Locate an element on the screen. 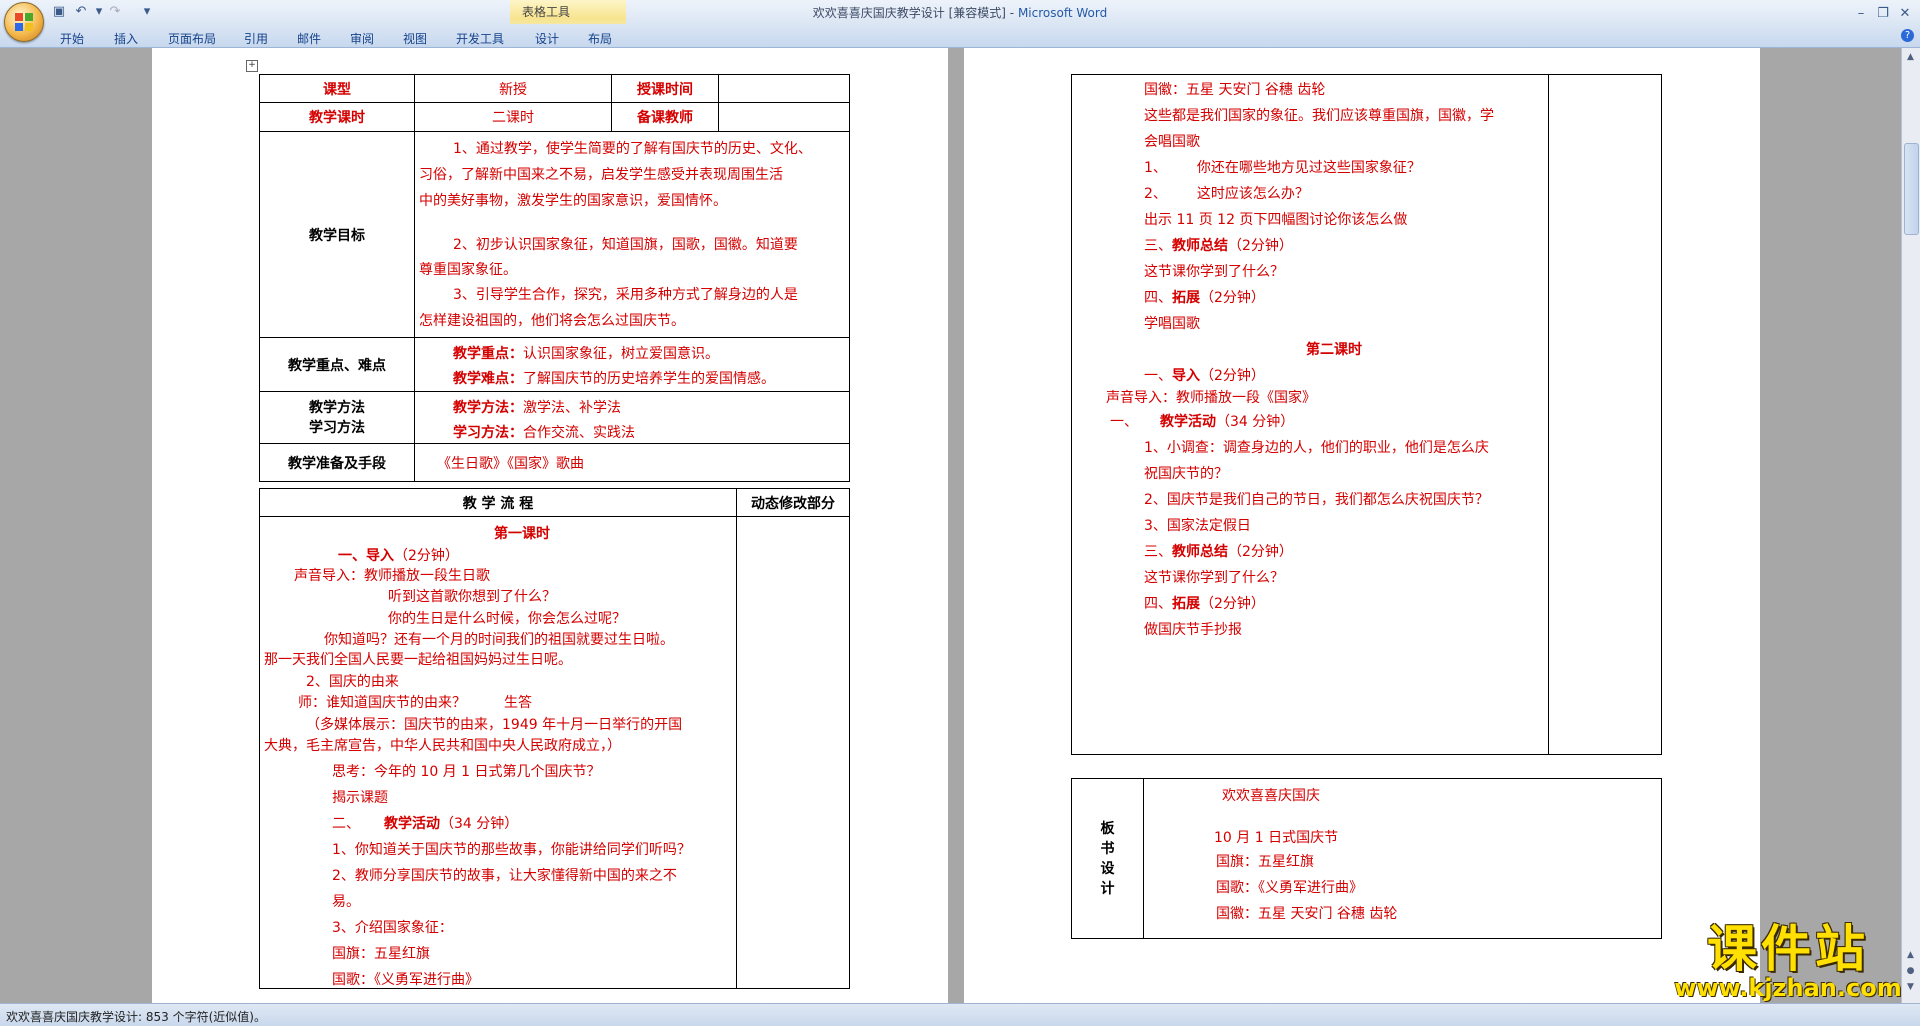 The height and width of the screenshot is (1026, 1920). board-title: 欢欢喜喜庆国庆 is located at coordinates (1271, 796).